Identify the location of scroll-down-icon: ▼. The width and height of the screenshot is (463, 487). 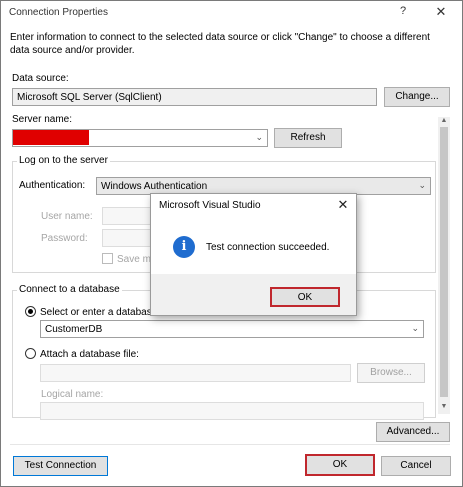
(444, 408).